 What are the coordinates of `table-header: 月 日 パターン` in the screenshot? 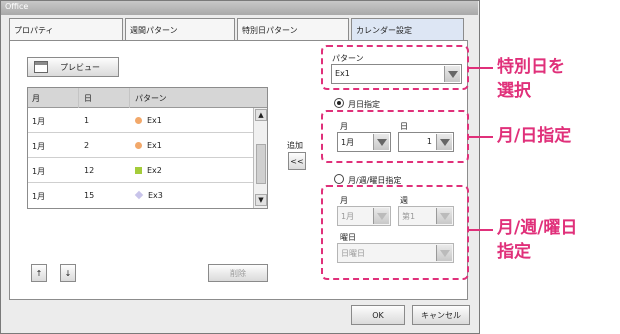 It's located at (147, 98).